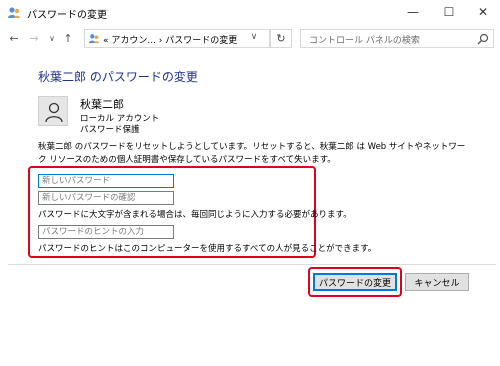 This screenshot has width=500, height=366. What do you see at coordinates (281, 38) in the screenshot?
I see `refresh-button: ↻` at bounding box center [281, 38].